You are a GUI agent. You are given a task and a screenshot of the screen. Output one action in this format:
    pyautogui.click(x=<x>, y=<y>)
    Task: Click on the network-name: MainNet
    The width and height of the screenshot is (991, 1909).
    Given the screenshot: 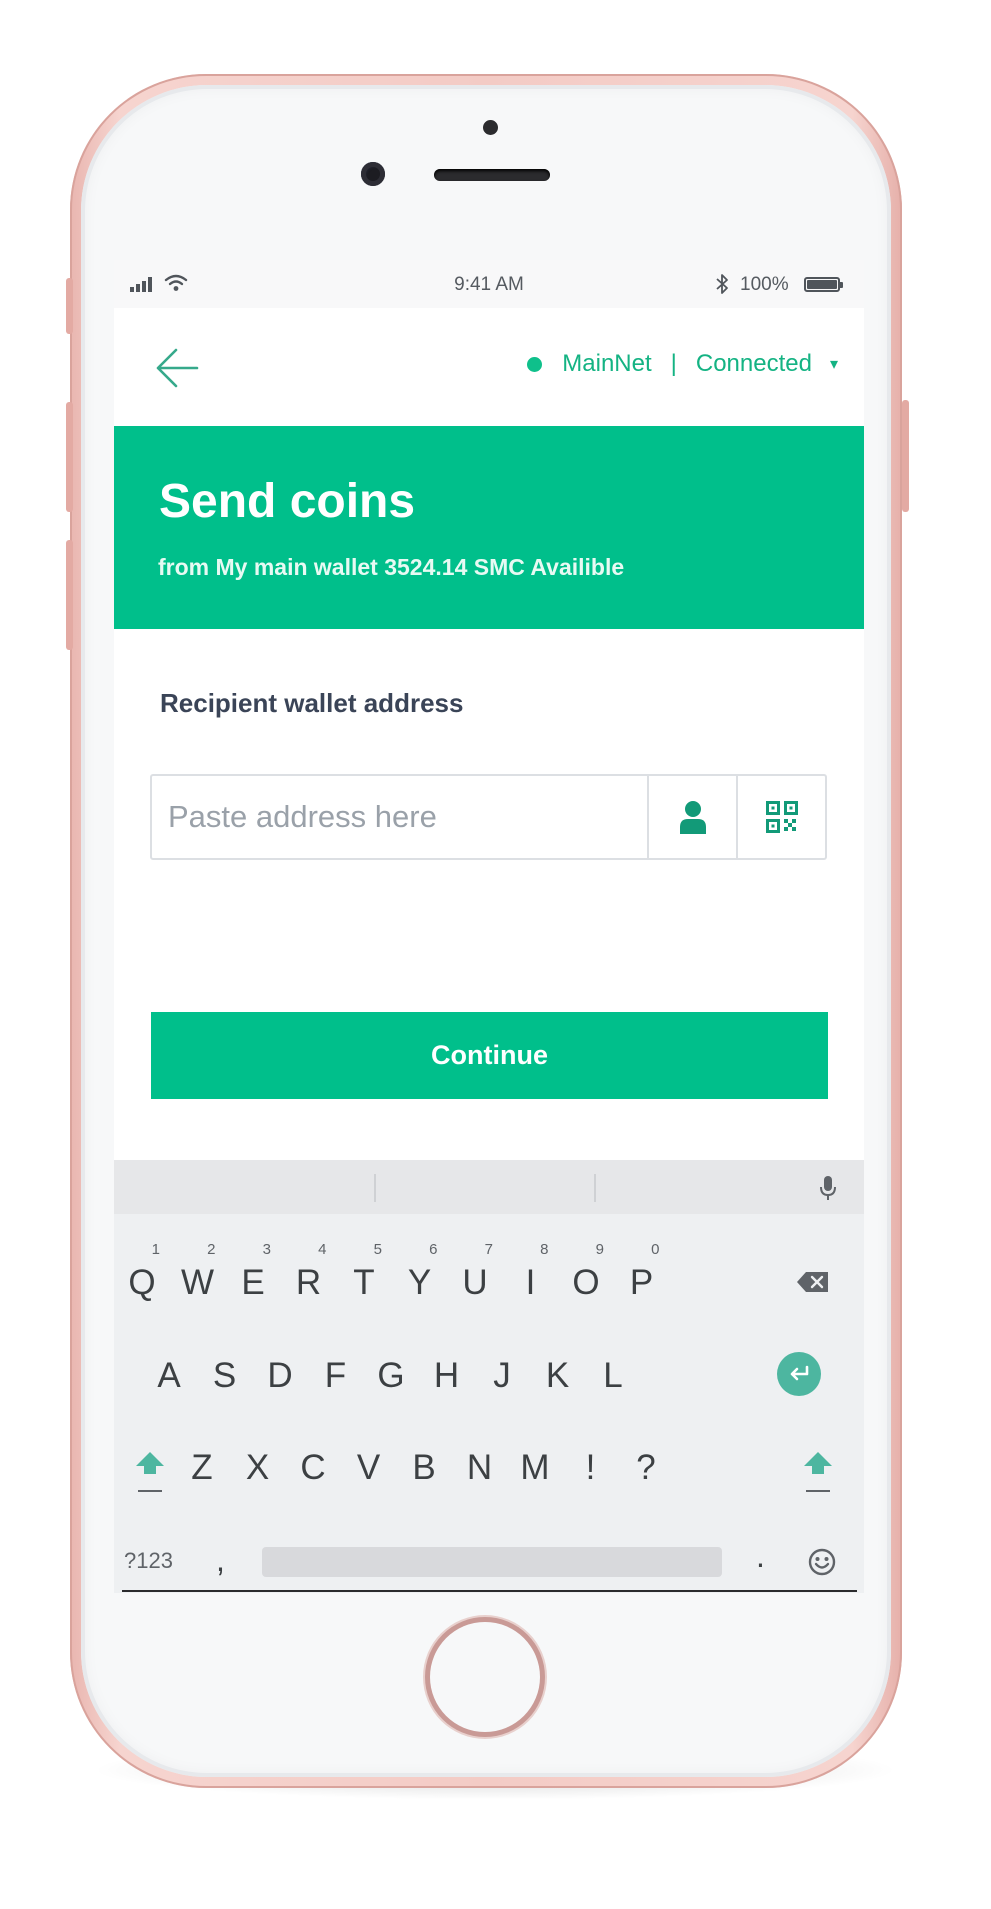 What is the action you would take?
    pyautogui.click(x=607, y=363)
    